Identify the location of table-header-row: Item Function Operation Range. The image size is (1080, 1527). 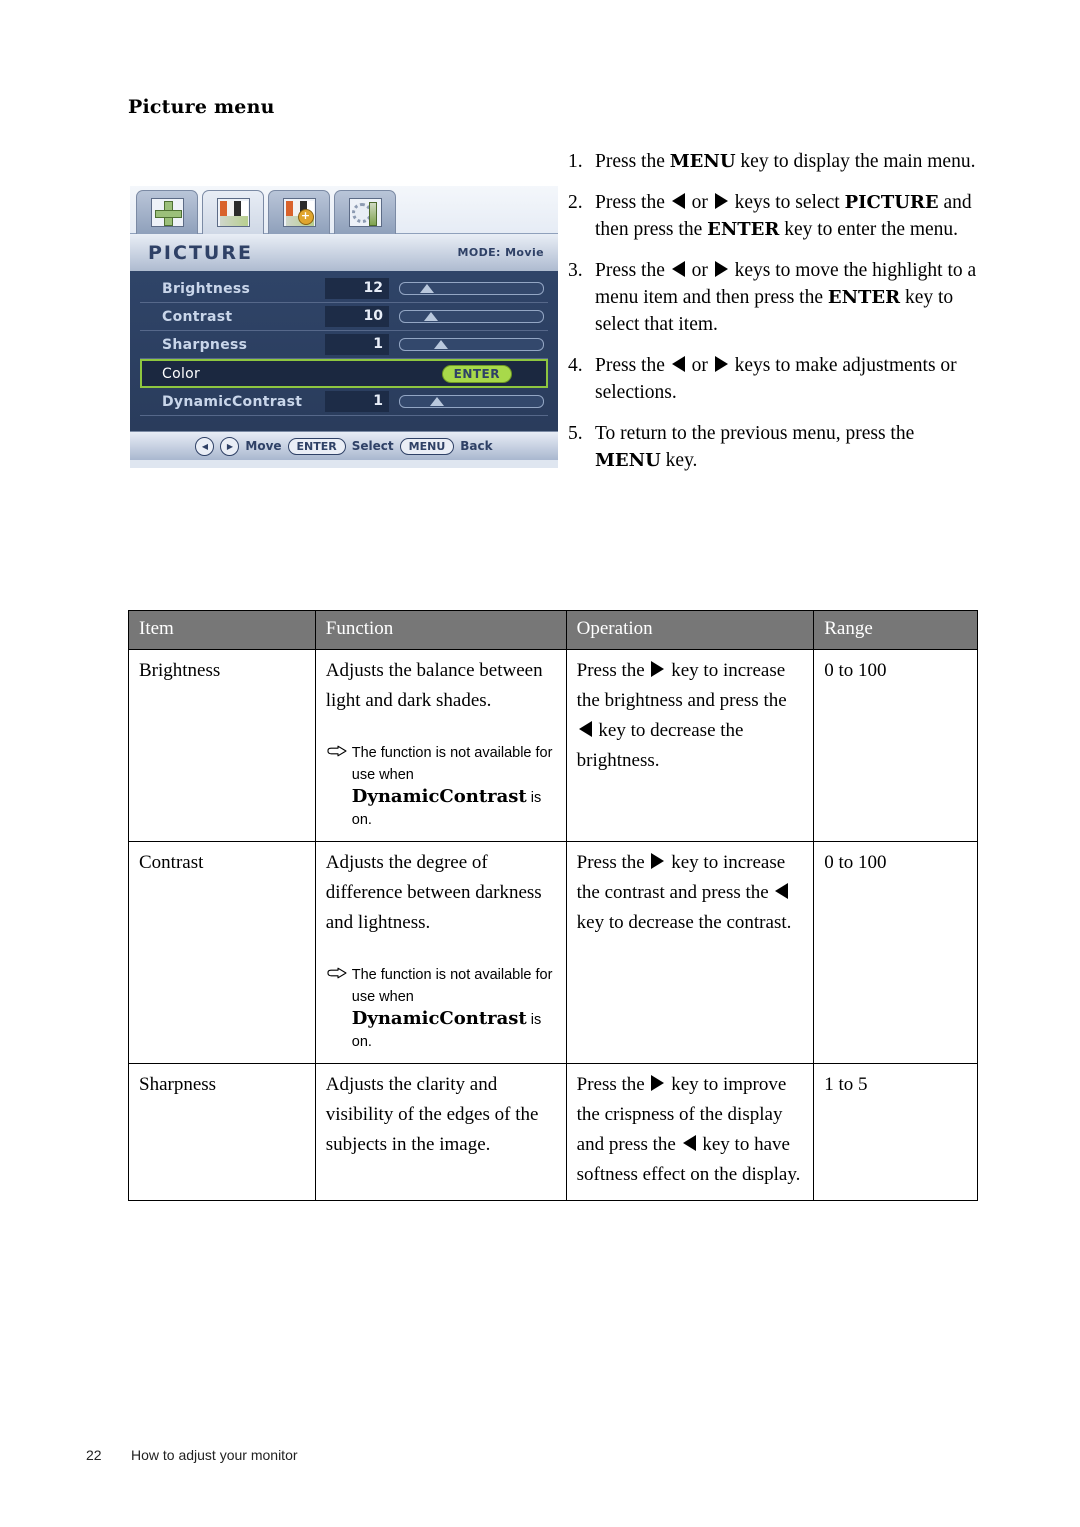
(553, 630).